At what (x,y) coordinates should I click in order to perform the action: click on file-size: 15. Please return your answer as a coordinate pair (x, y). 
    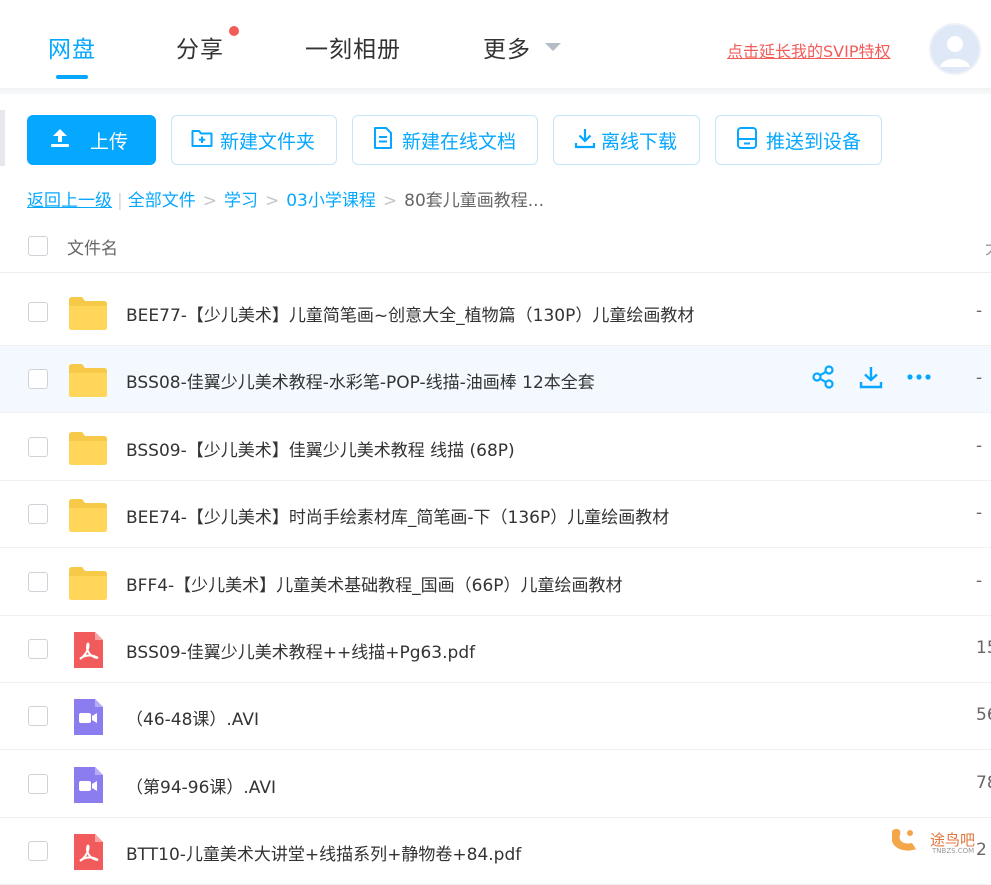
    Looking at the image, I should click on (983, 648).